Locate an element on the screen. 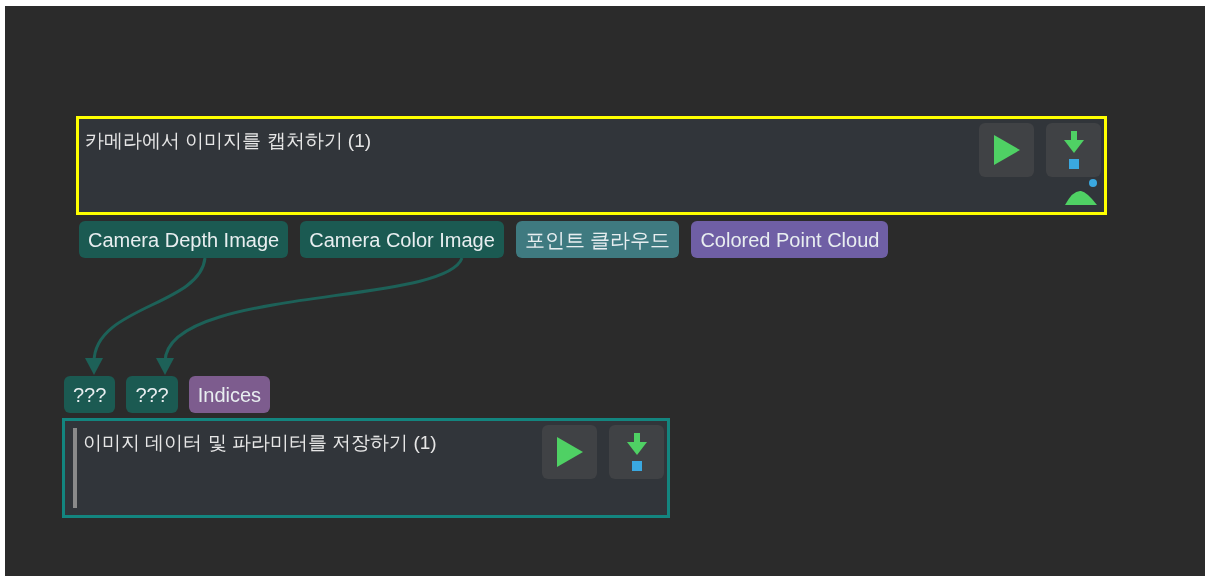 This screenshot has height=576, width=1207. port-tag: Camera Depth Image is located at coordinates (184, 239).